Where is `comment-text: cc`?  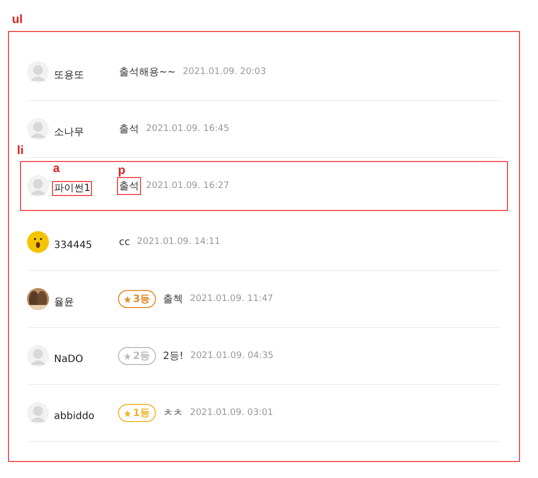 comment-text: cc is located at coordinates (124, 242).